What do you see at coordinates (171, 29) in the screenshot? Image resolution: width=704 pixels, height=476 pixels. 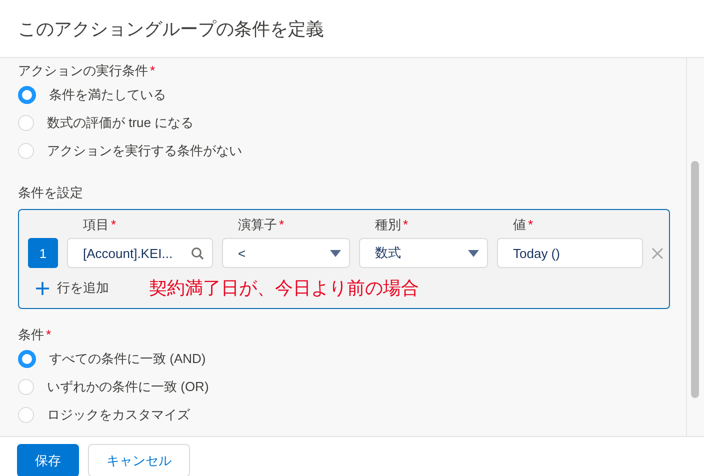 I see `dialog-title: このアクショングループの条件を定義` at bounding box center [171, 29].